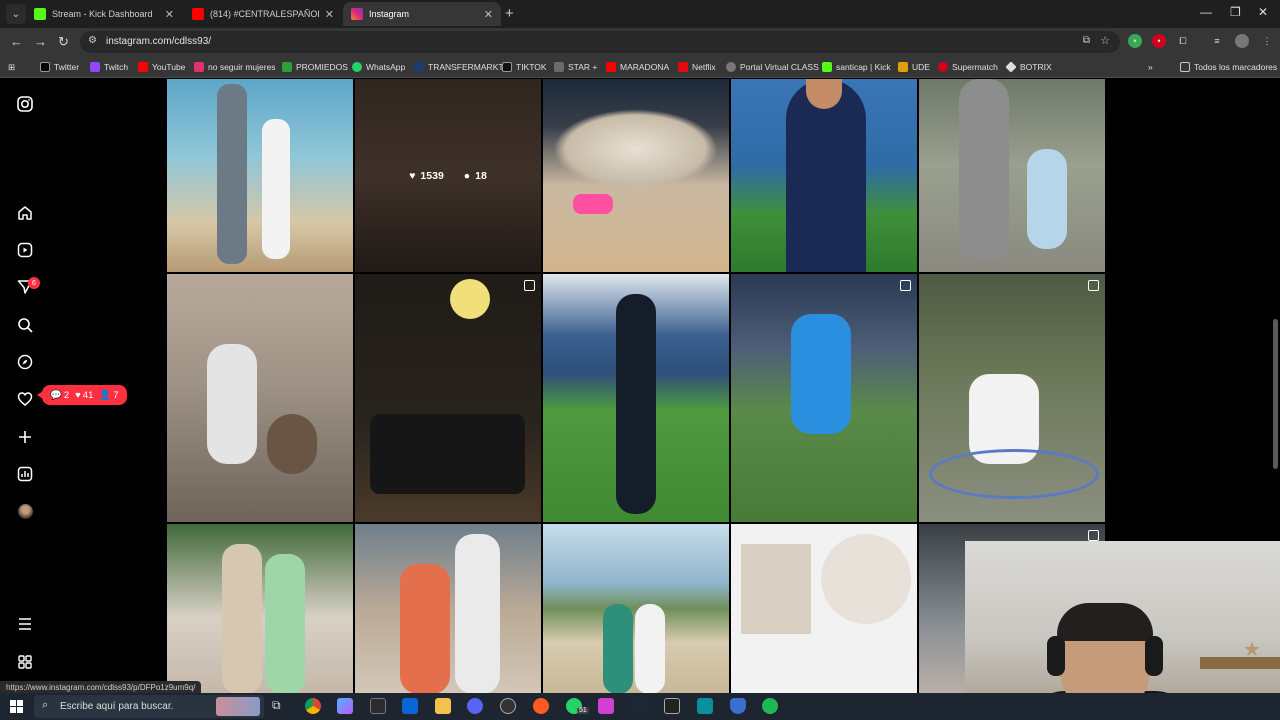  Describe the element at coordinates (1267, 41) in the screenshot. I see `menu-kebab-icon: ⋮` at that location.